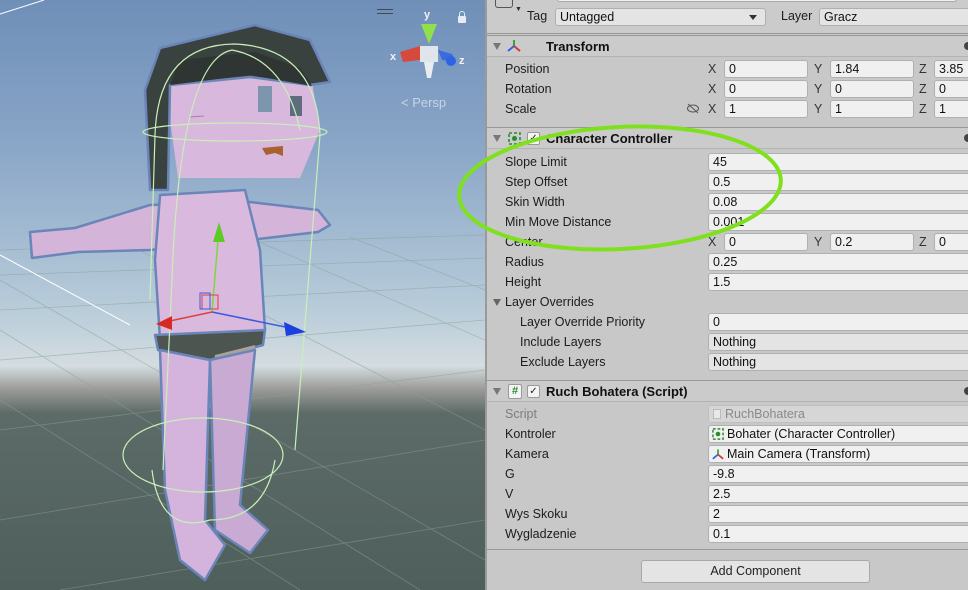 The width and height of the screenshot is (968, 590). Describe the element at coordinates (523, 282) in the screenshot. I see `height-label: Height` at that location.